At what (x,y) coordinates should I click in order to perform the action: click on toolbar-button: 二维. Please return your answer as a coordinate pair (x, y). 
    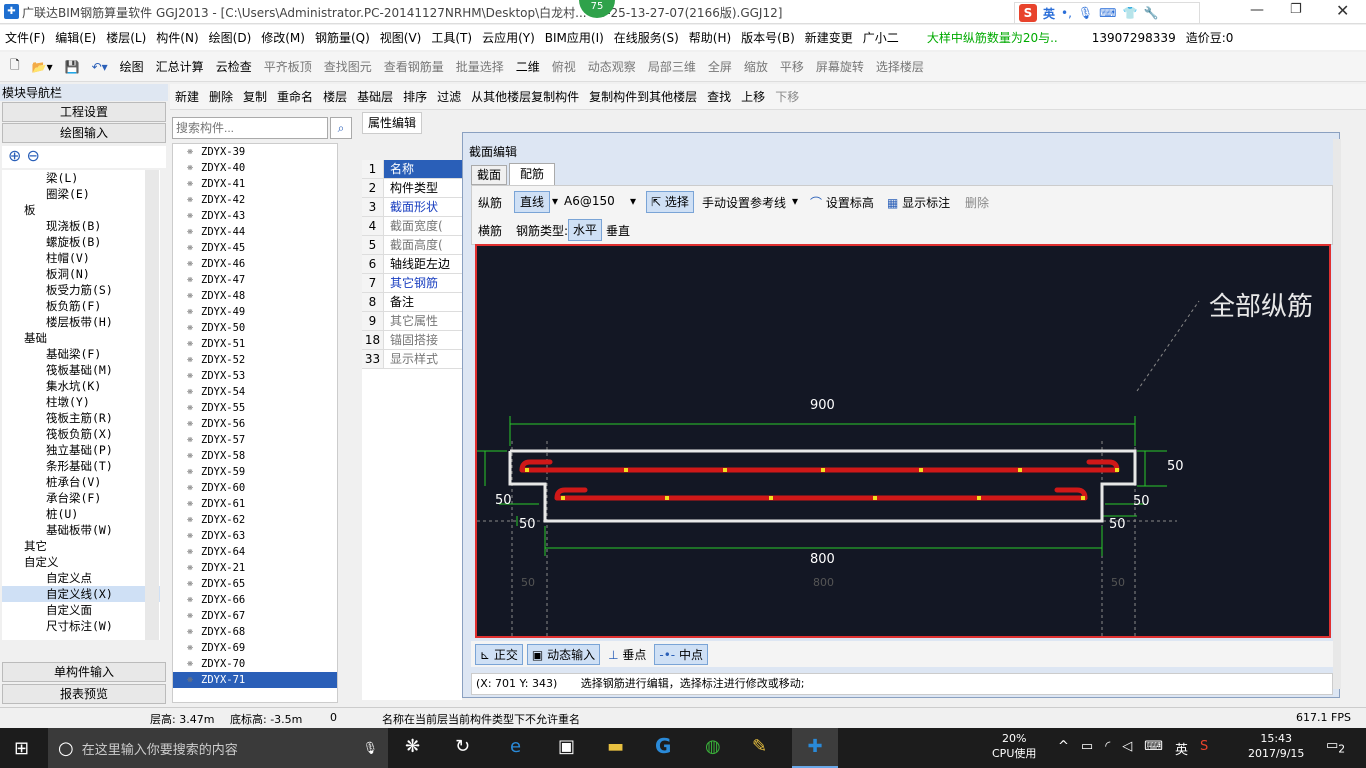
    Looking at the image, I should click on (528, 66).